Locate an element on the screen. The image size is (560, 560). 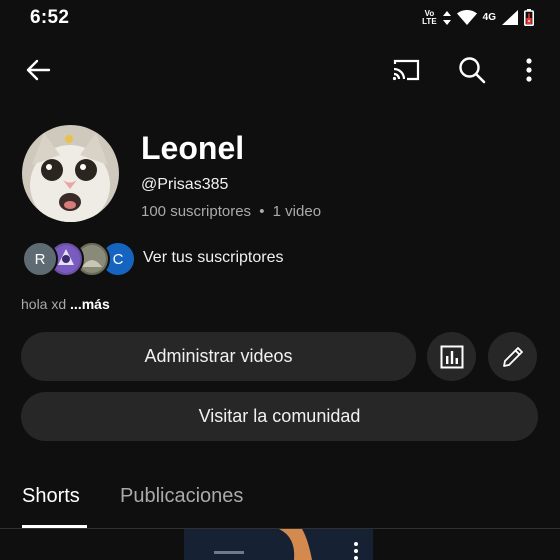
channel-name: Leonel is located at coordinates (193, 148).